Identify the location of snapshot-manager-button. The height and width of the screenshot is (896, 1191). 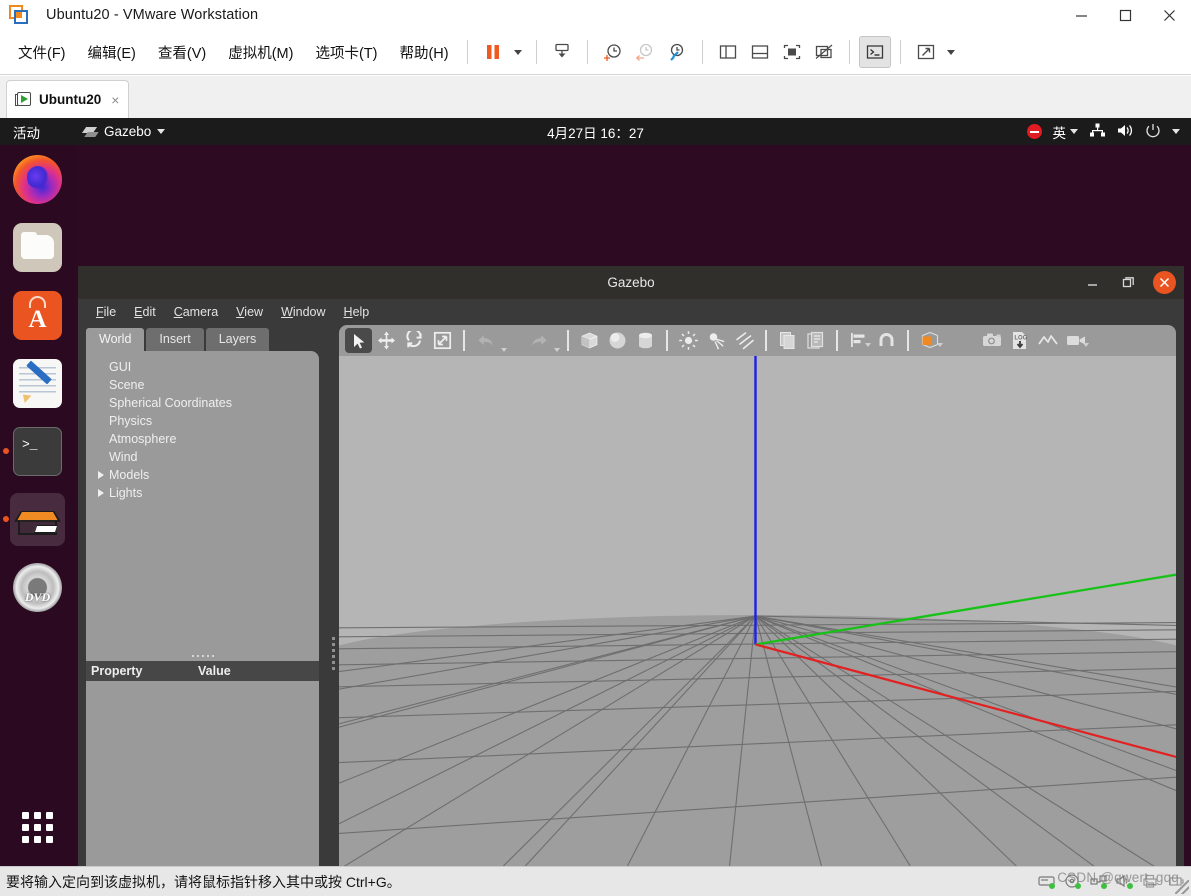
(677, 52).